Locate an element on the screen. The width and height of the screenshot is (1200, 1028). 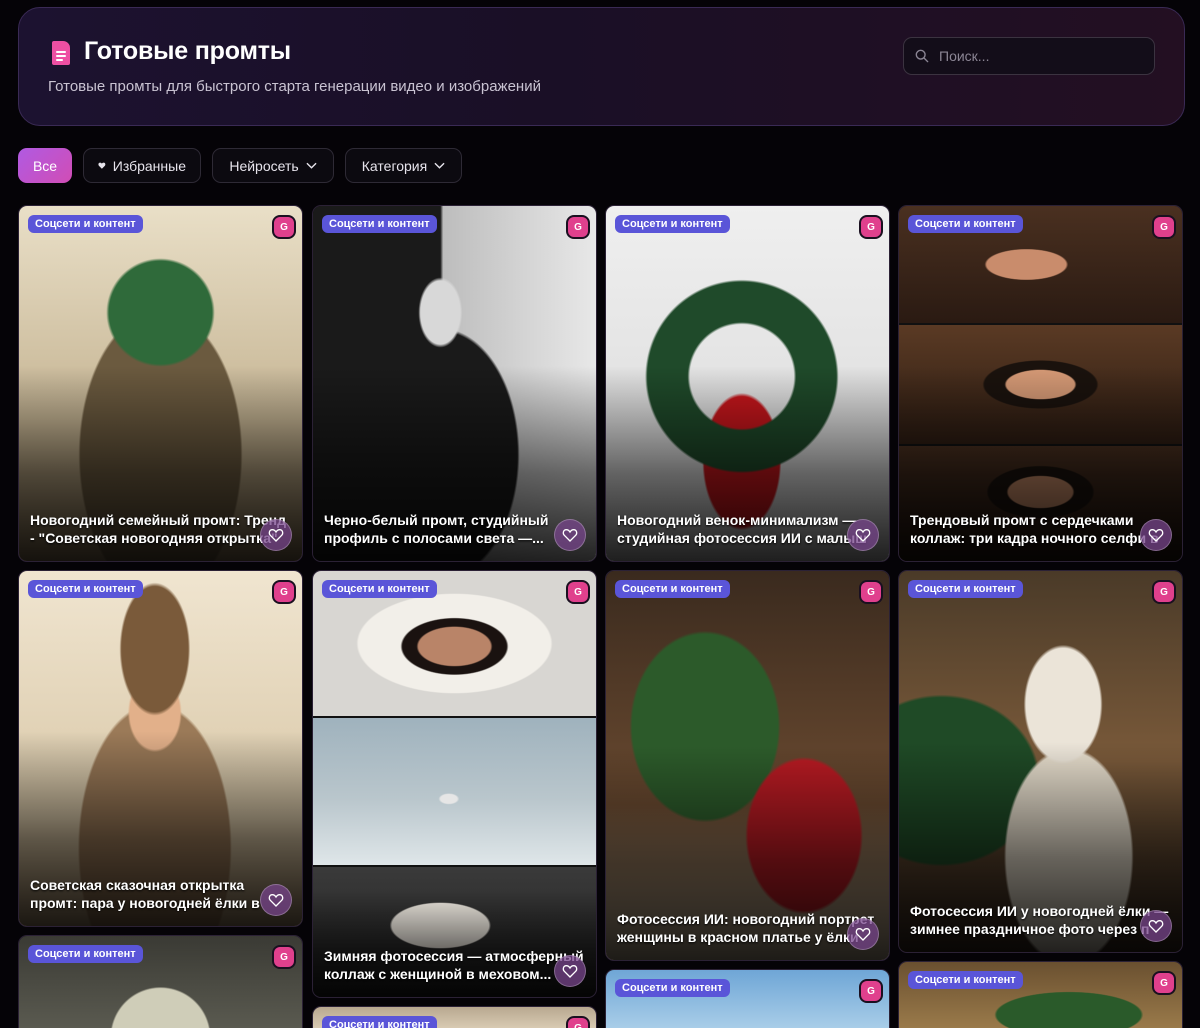
document-icon is located at coordinates (61, 53).